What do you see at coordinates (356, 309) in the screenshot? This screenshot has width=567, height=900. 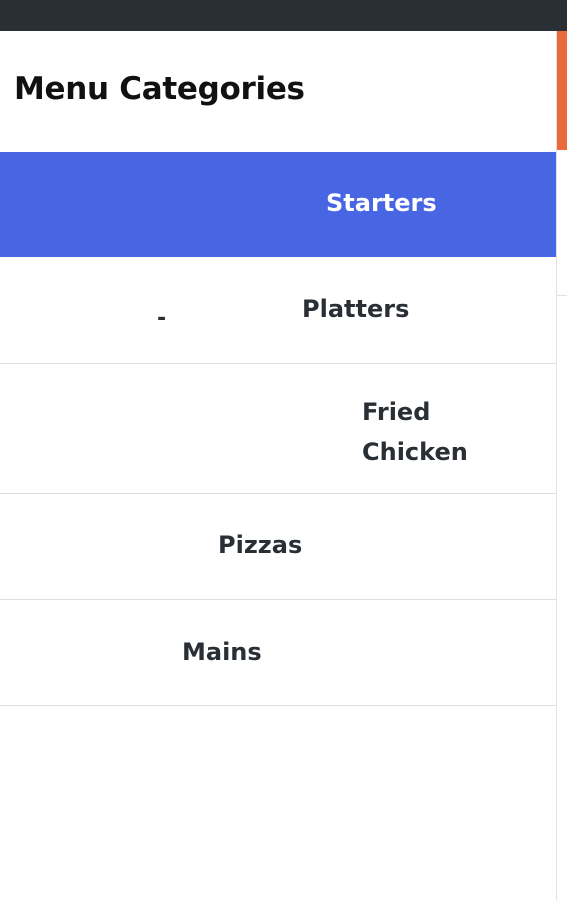 I see `category-label: Platters` at bounding box center [356, 309].